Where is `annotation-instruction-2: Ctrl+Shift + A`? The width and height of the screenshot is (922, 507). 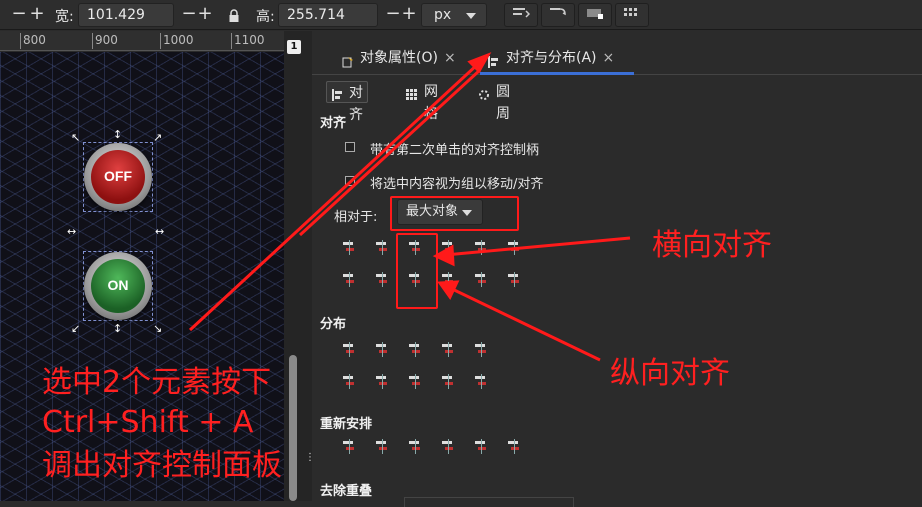 annotation-instruction-2: Ctrl+Shift + A is located at coordinates (148, 422).